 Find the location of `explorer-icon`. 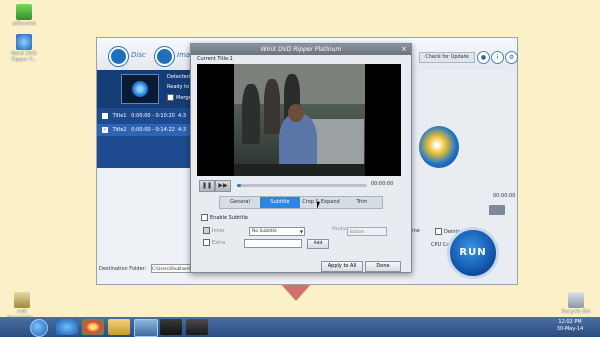

explorer-icon is located at coordinates (119, 327).